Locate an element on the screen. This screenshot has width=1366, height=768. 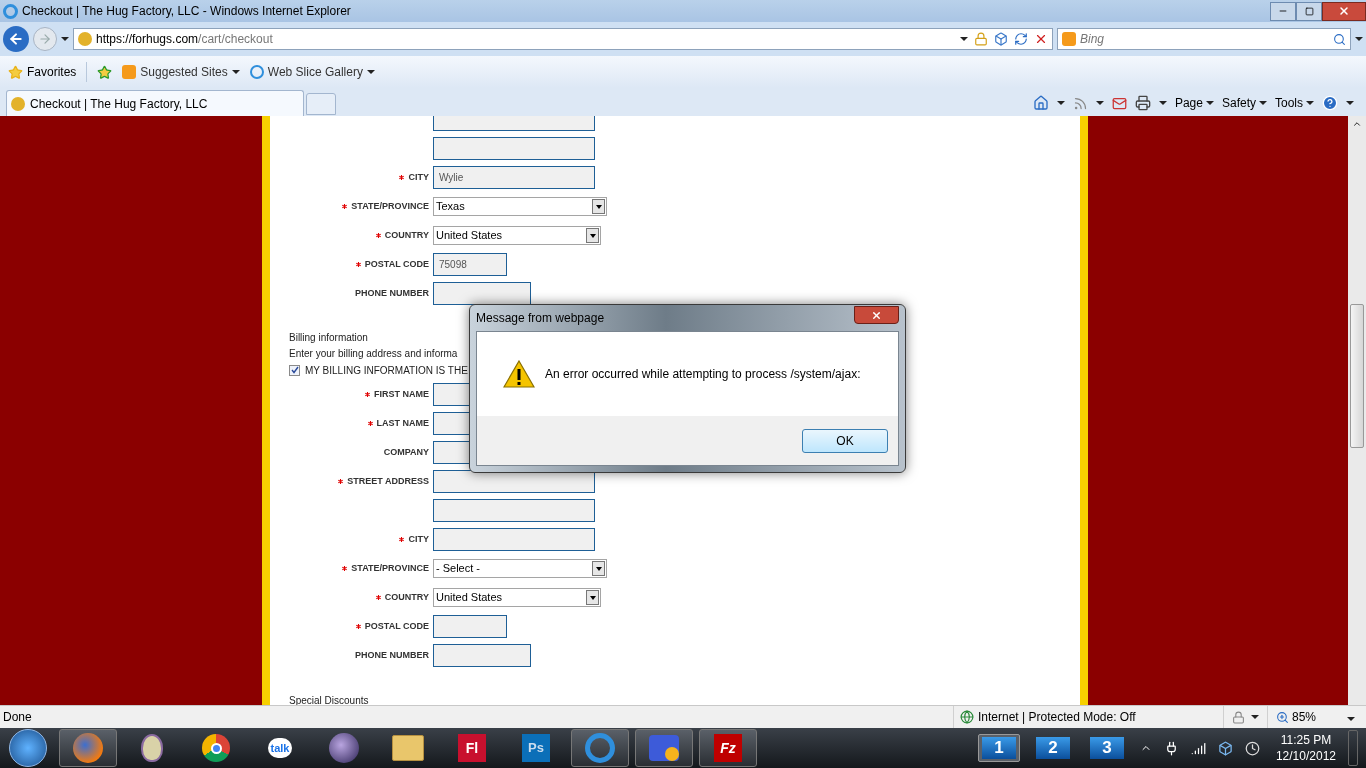
taskbar-button: Ps is located at coordinates (536, 748).